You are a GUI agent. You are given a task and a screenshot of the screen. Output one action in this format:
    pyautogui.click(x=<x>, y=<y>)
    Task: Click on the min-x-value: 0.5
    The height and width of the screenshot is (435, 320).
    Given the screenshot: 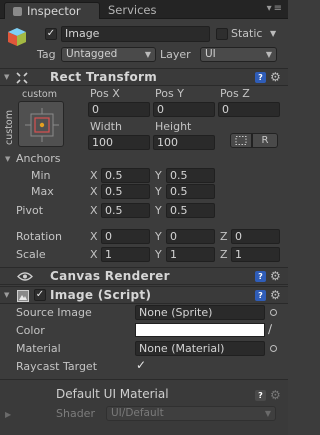 What is the action you would take?
    pyautogui.click(x=114, y=175)
    